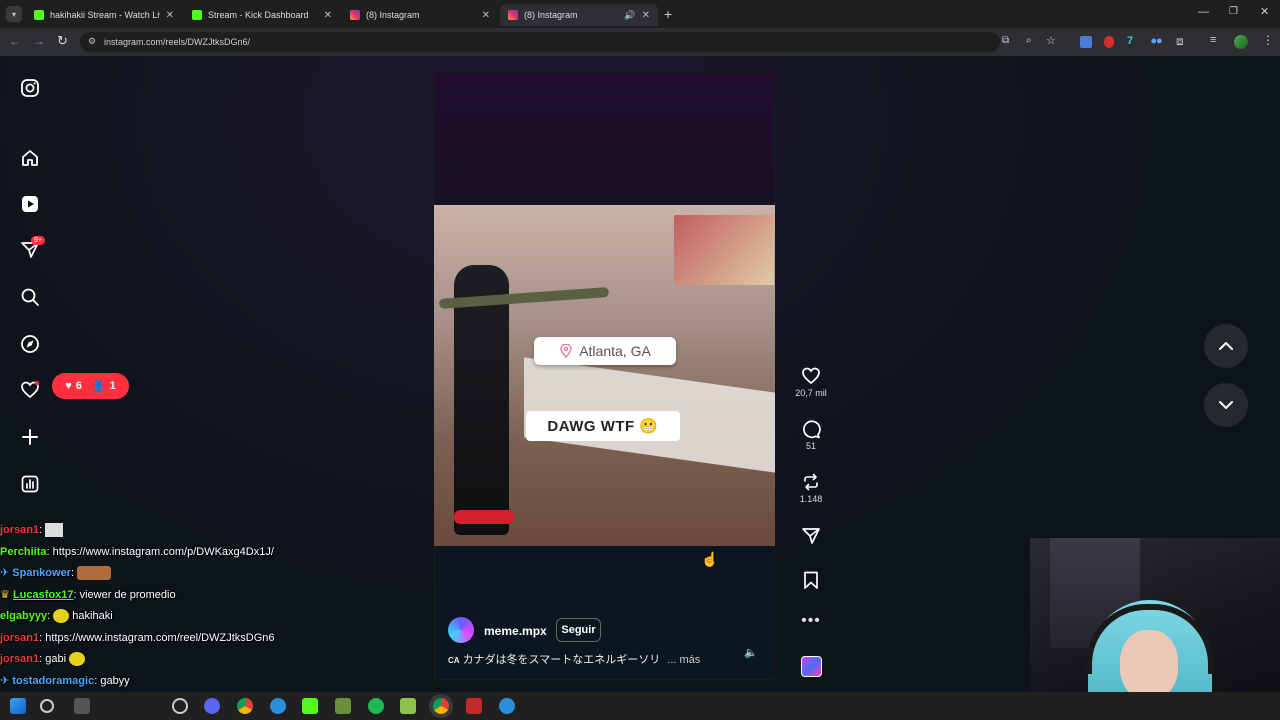 The width and height of the screenshot is (1280, 720). I want to click on caption-row: CA カナダは冬をスマートなエネルギーソリ ... más, so click(574, 659).